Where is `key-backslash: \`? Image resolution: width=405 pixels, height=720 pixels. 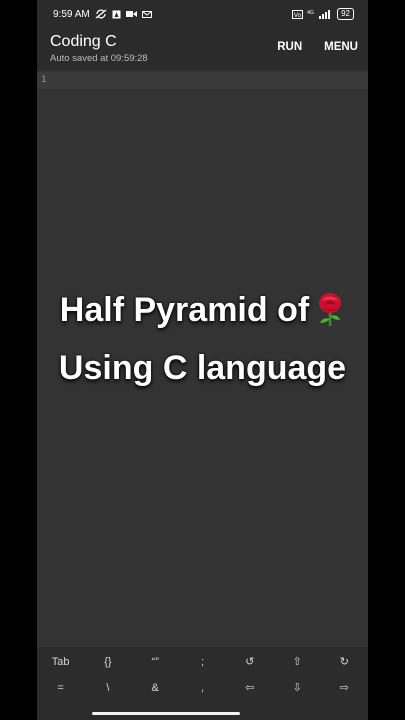
key-backslash: \ is located at coordinates (107, 688).